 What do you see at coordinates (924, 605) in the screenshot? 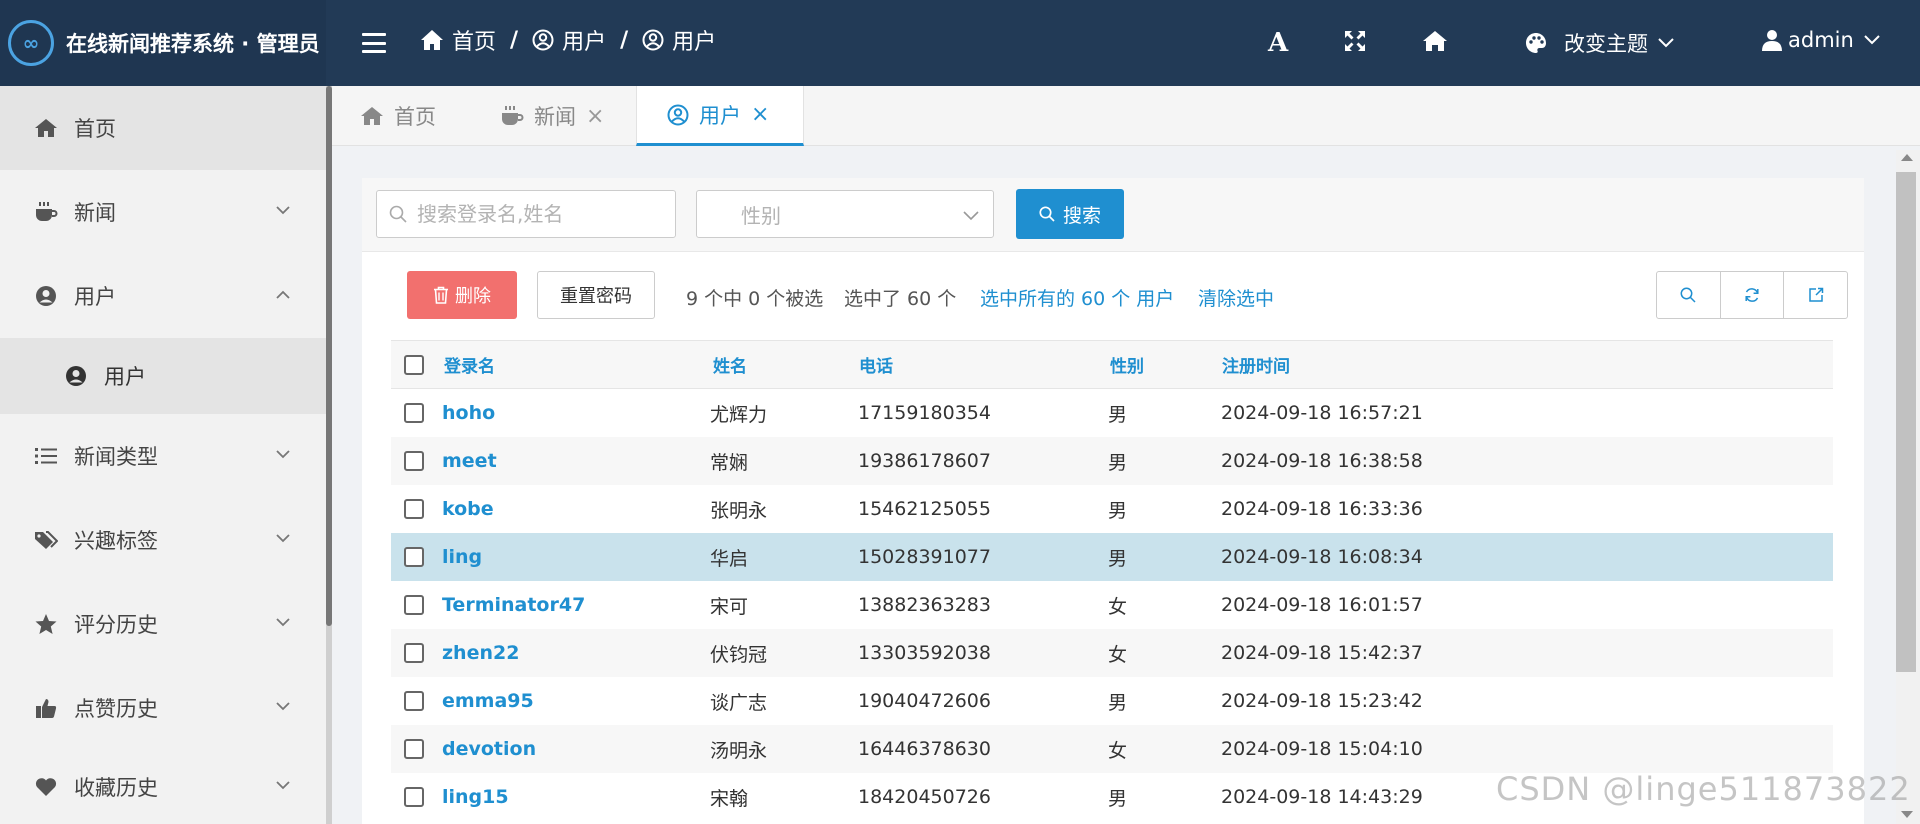
I see `user-phone: 13882363283` at bounding box center [924, 605].